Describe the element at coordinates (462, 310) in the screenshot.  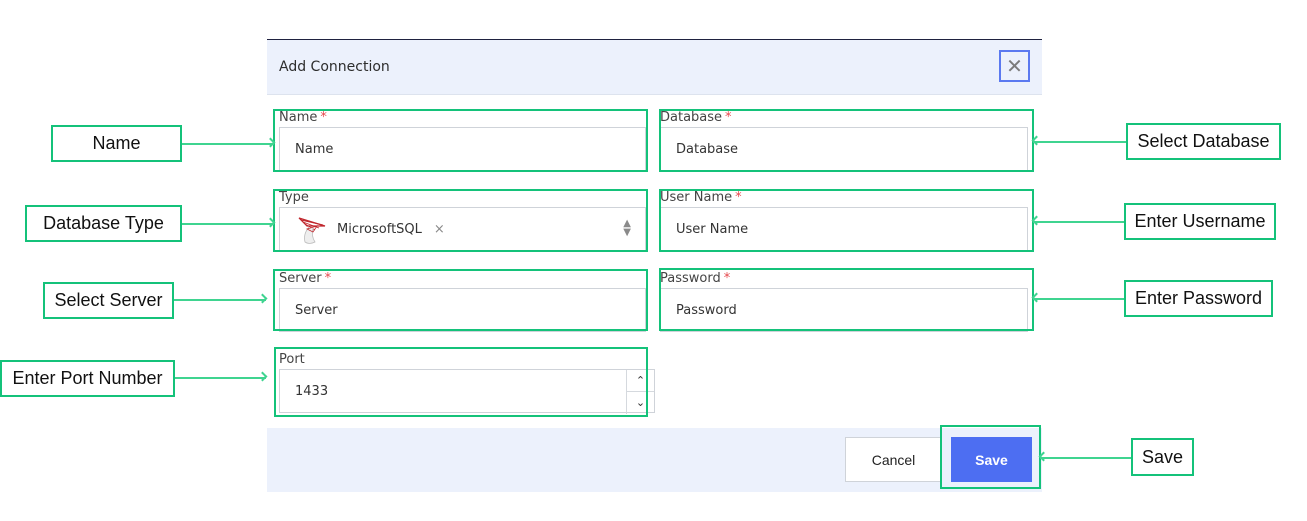
I see `server-input` at that location.